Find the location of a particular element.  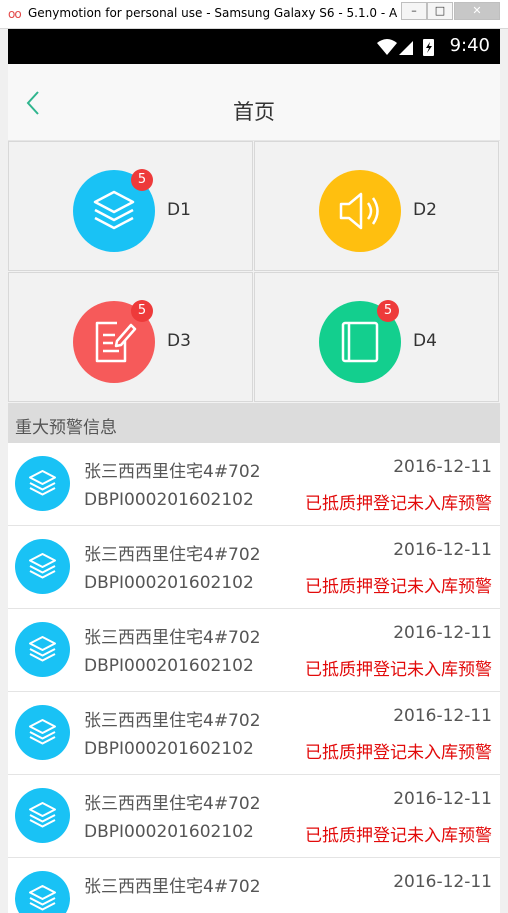

genymotion-logo: oo is located at coordinates (15, 14).